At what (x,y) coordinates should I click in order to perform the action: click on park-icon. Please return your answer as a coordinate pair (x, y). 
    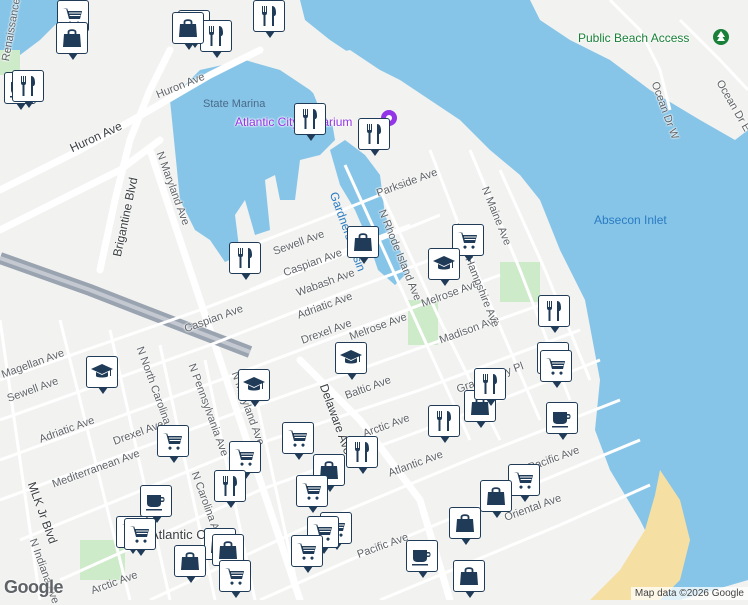
    Looking at the image, I should click on (721, 37).